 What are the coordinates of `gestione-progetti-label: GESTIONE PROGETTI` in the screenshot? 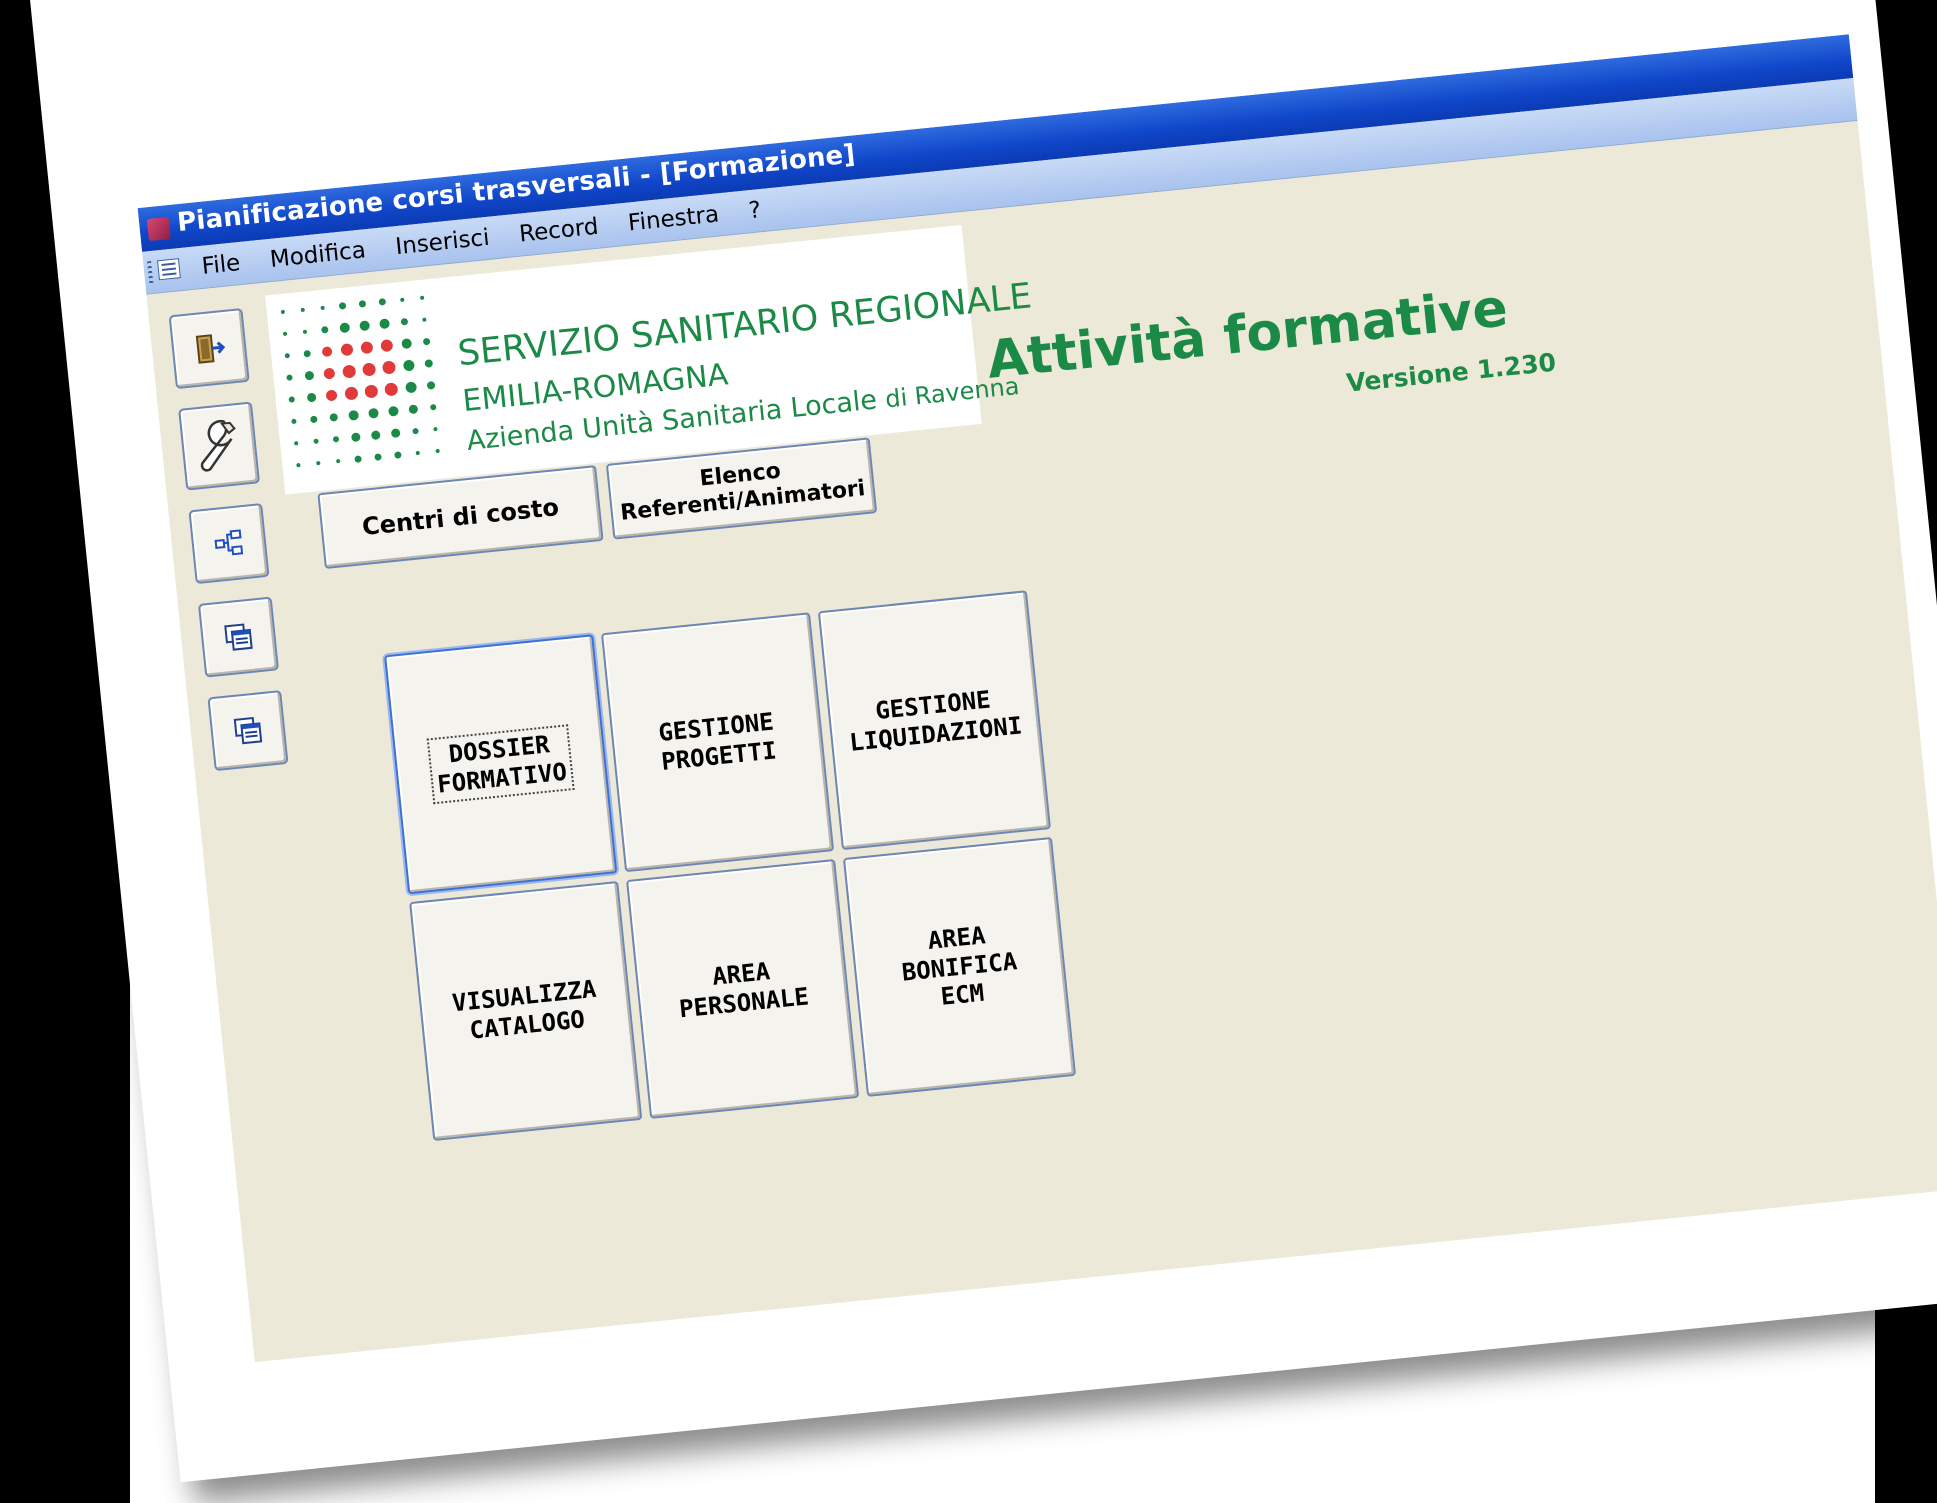 It's located at (717, 741).